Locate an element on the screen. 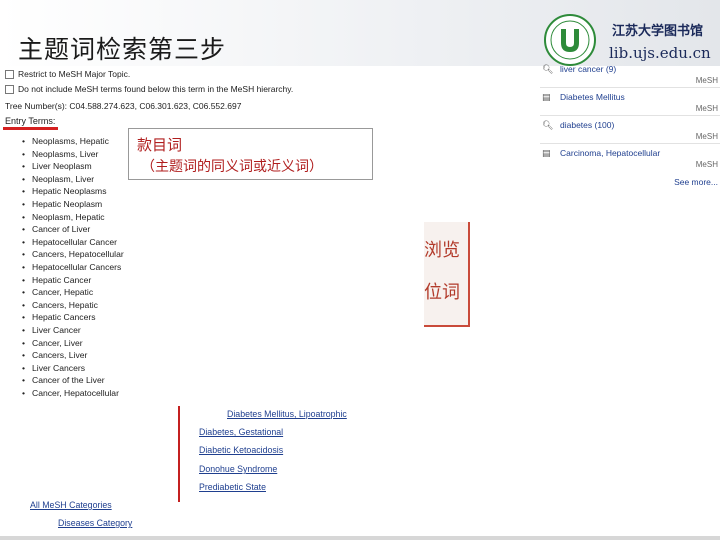  entry-term: Cancer, Hepatic is located at coordinates (73, 292).